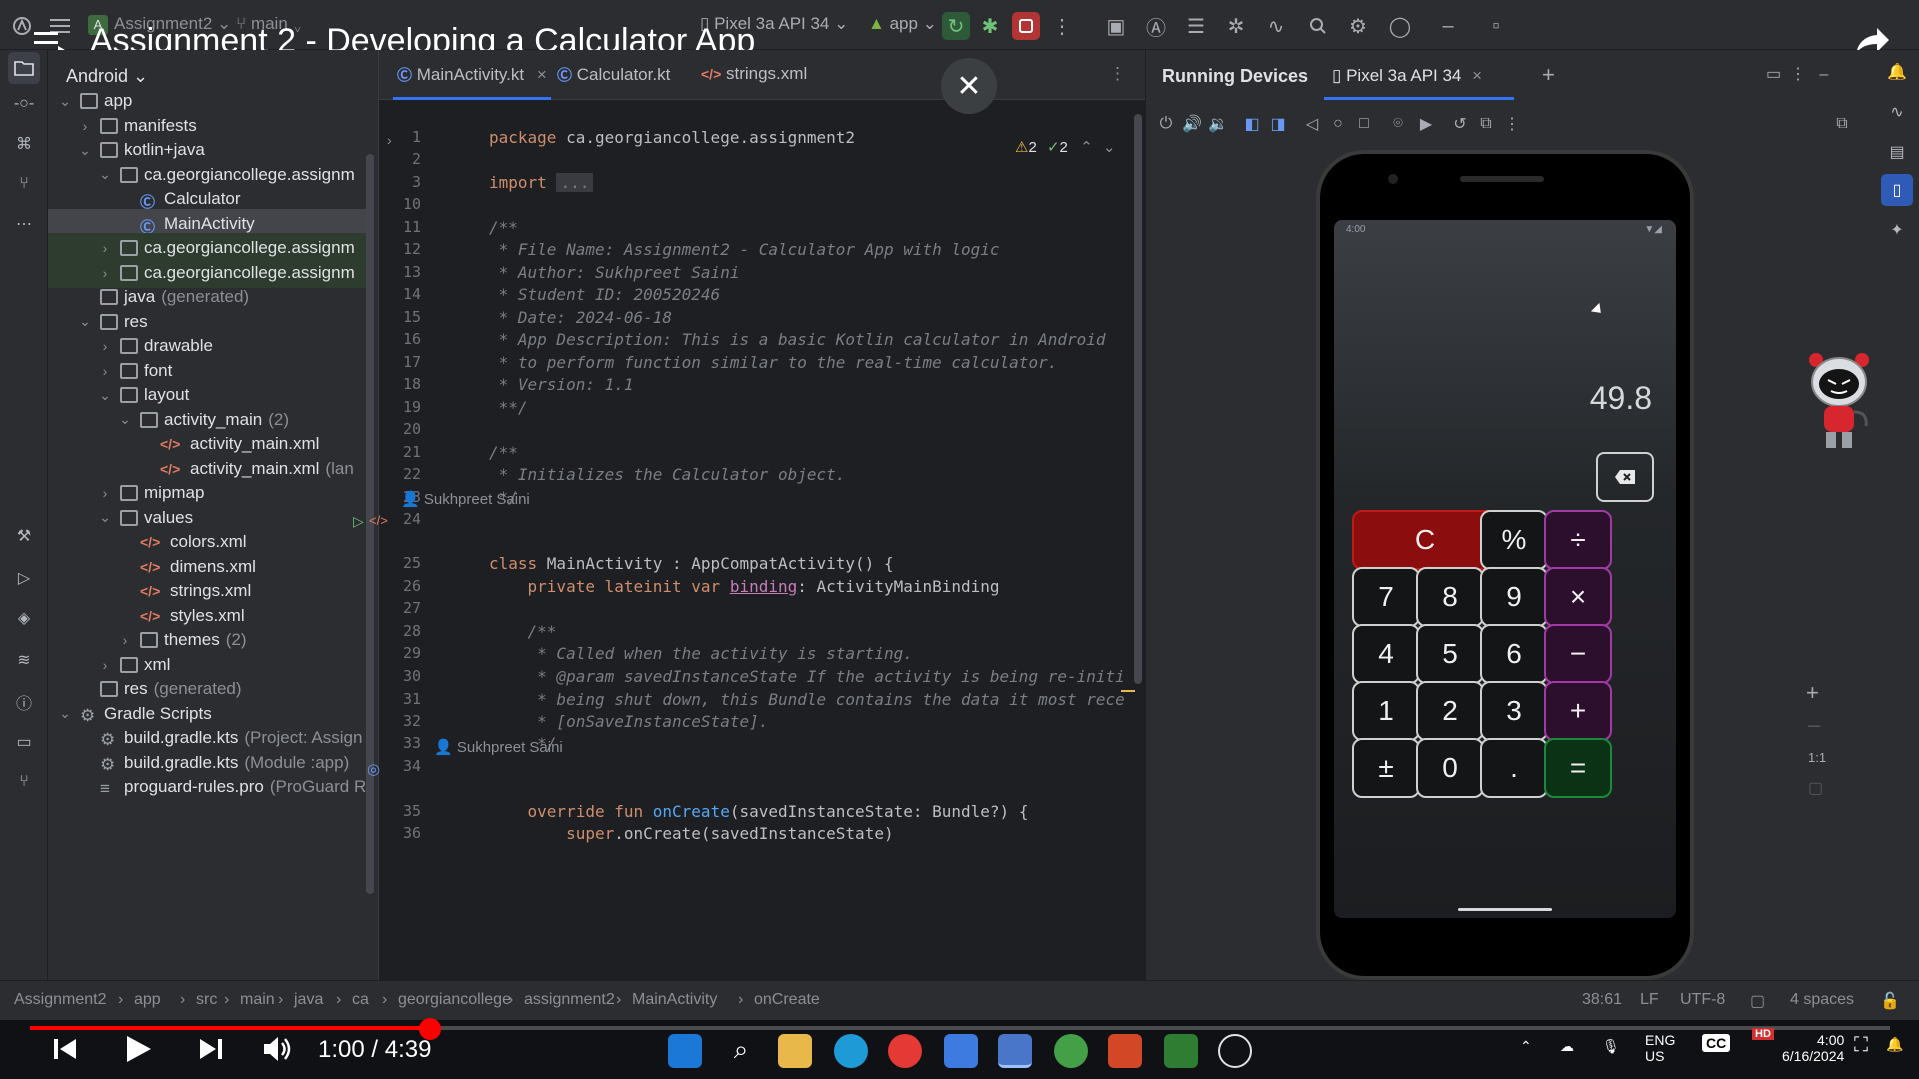 The width and height of the screenshot is (1919, 1079). I want to click on file-explorer-icon, so click(795, 1051).